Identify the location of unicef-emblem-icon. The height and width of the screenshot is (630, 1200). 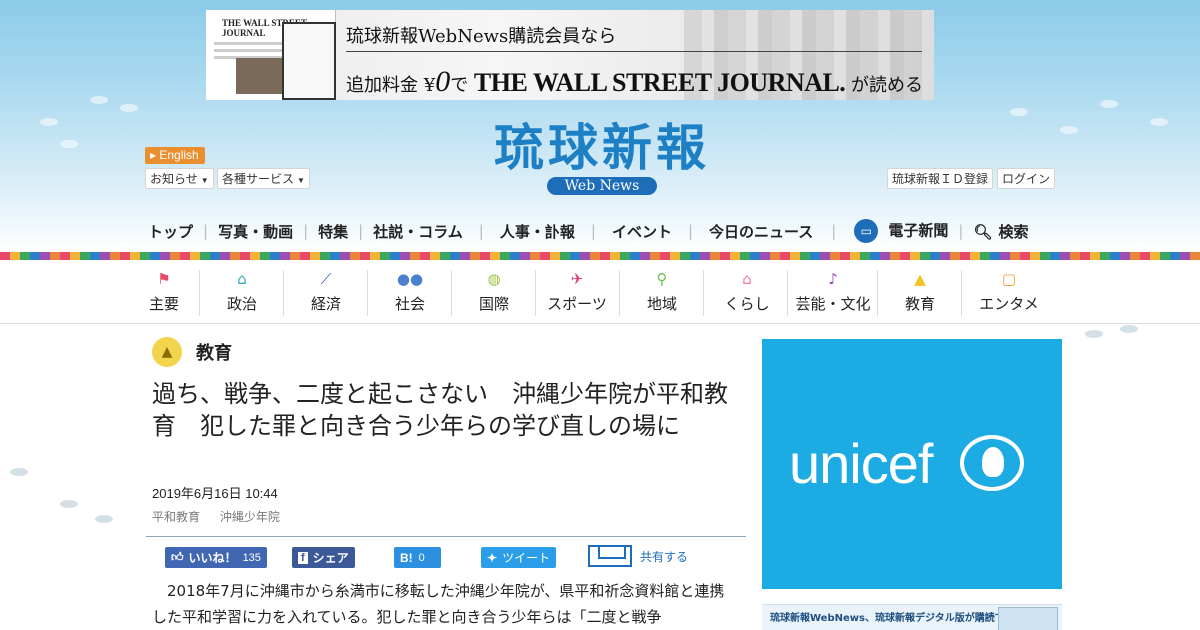
(992, 463).